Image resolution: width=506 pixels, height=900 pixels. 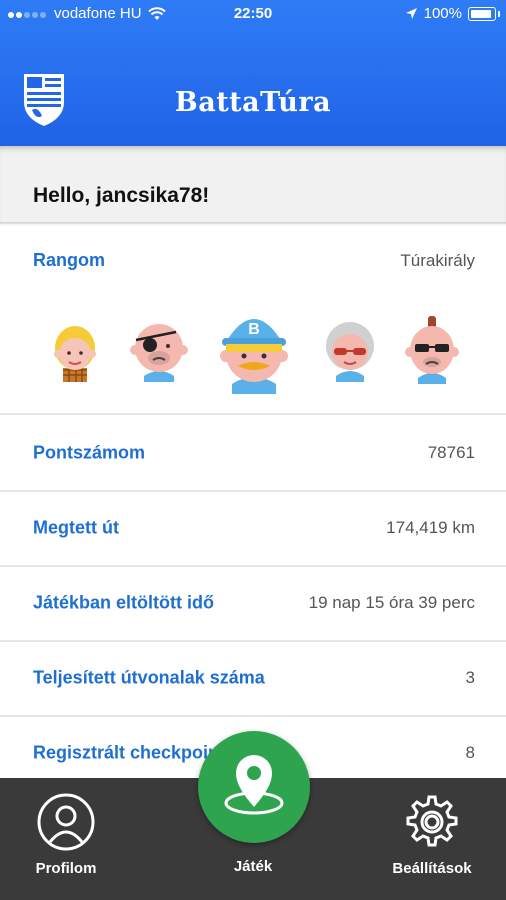 What do you see at coordinates (149, 677) in the screenshot?
I see `stat-label: Teljesített útvonalak száma` at bounding box center [149, 677].